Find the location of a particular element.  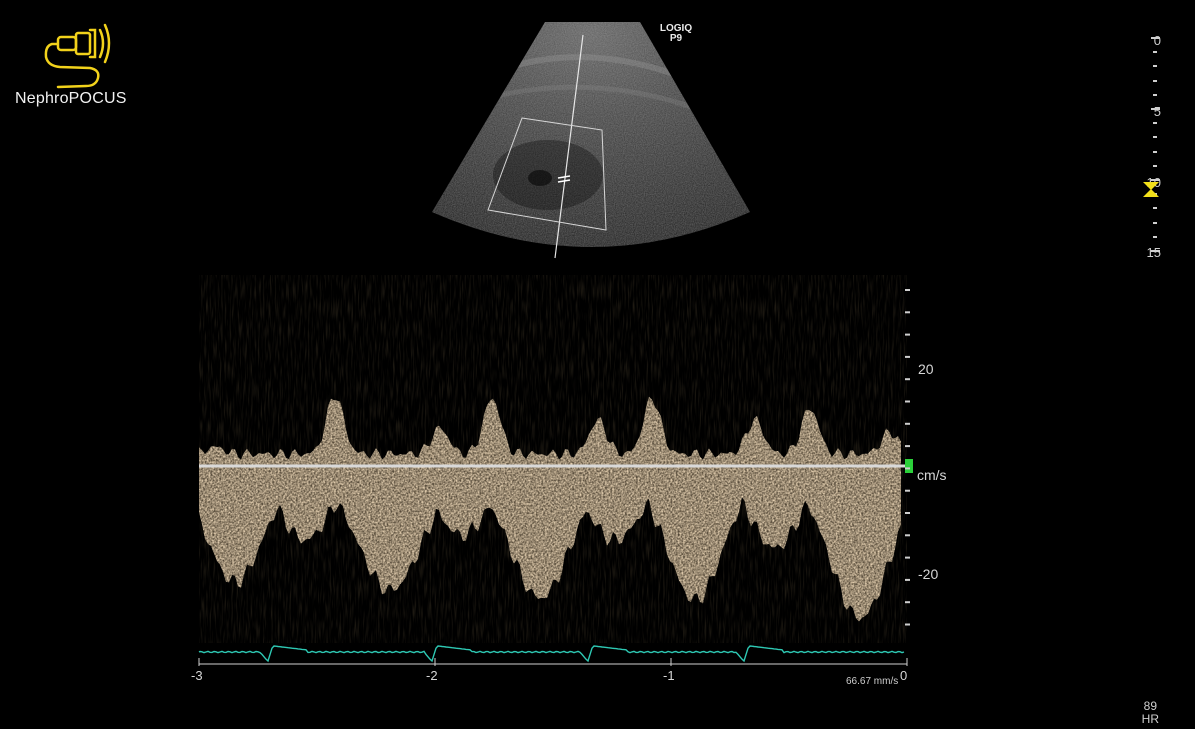

ecg-trace is located at coordinates (551, 654).